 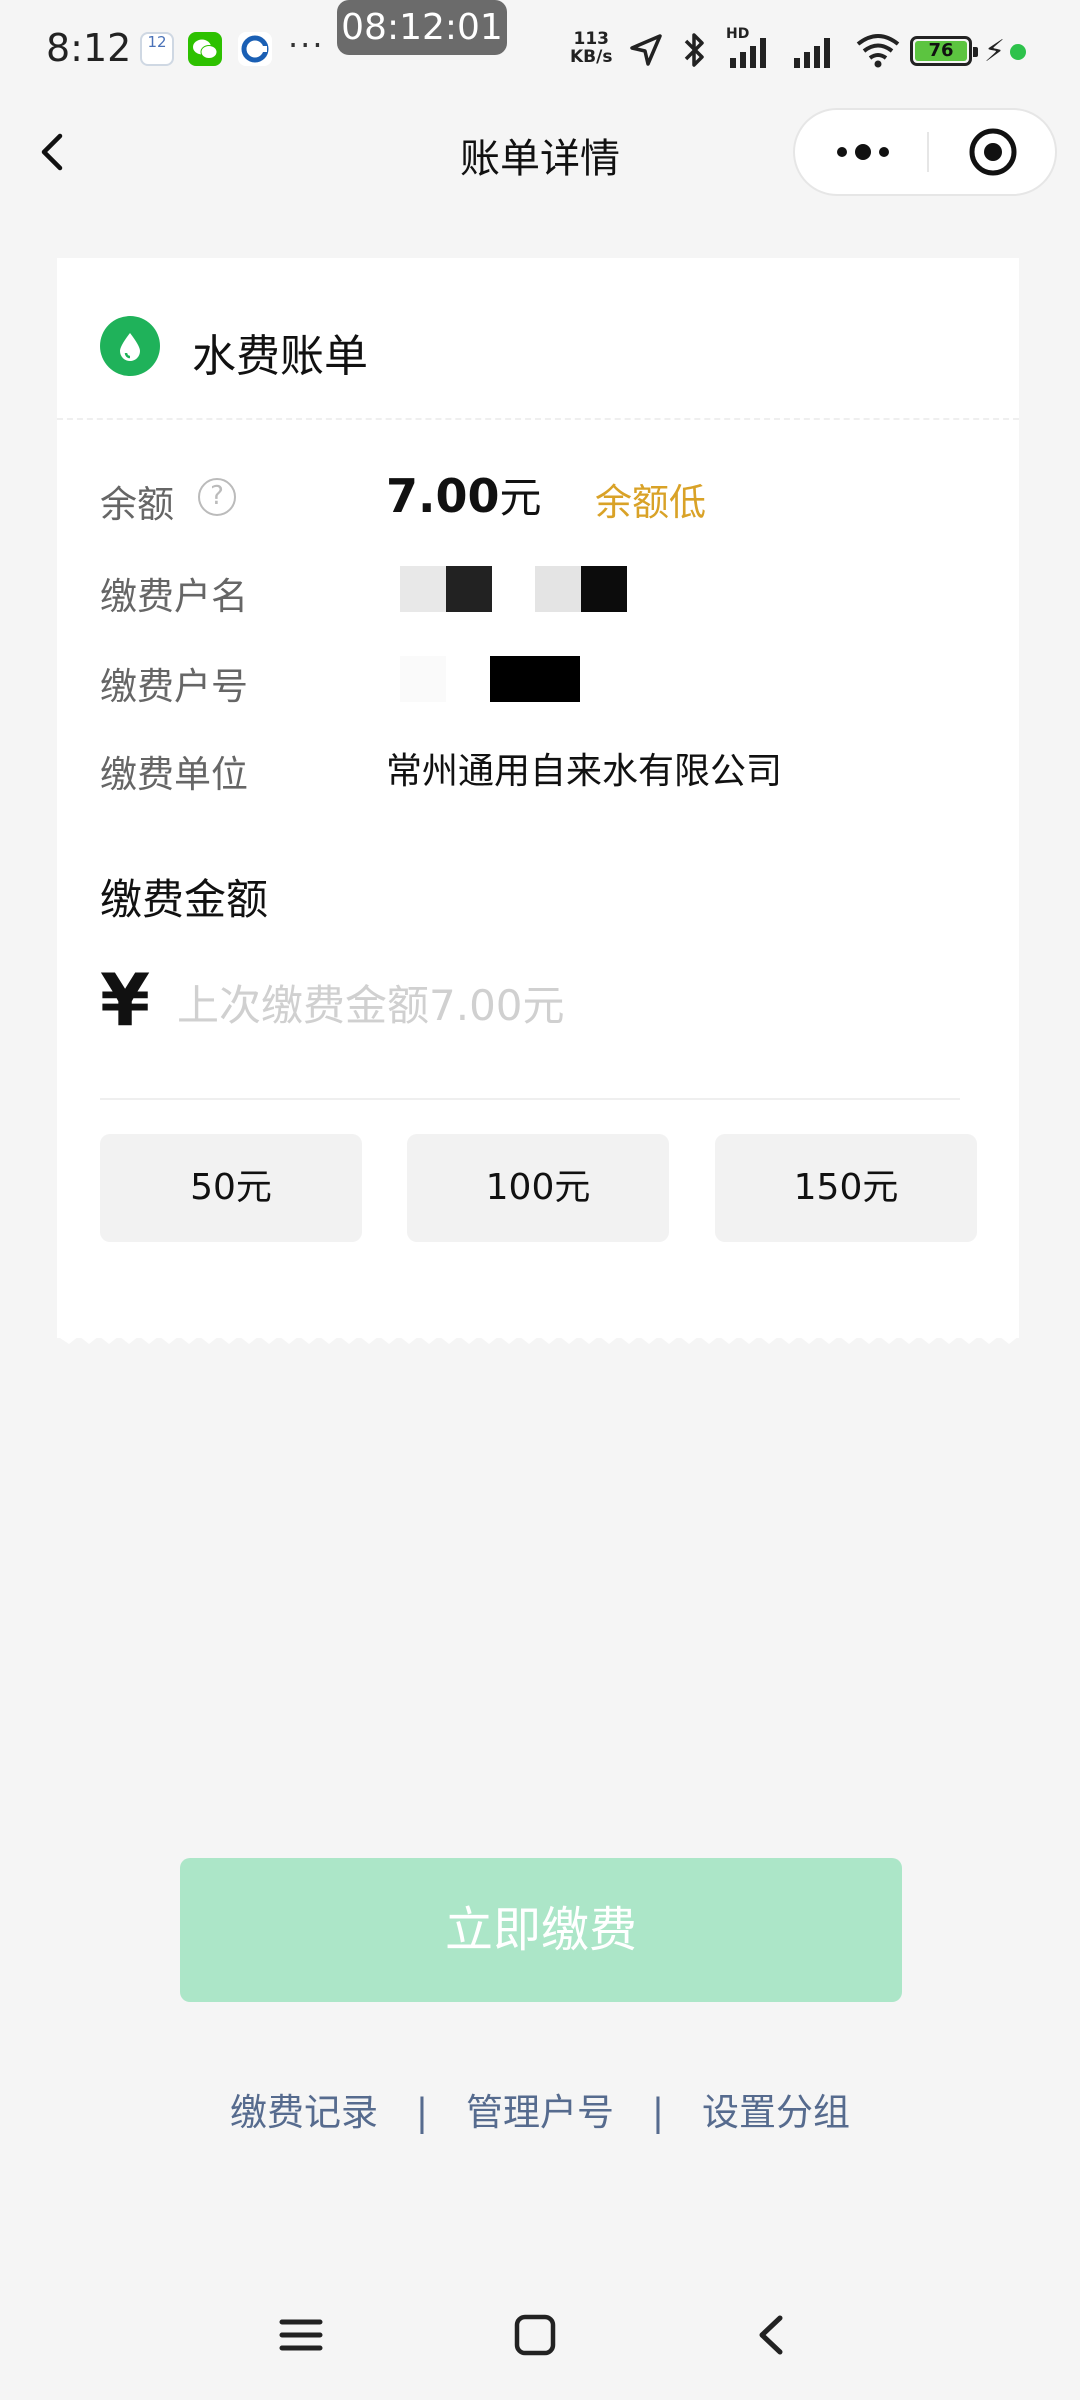 What do you see at coordinates (530, 1099) in the screenshot?
I see `amount-divider` at bounding box center [530, 1099].